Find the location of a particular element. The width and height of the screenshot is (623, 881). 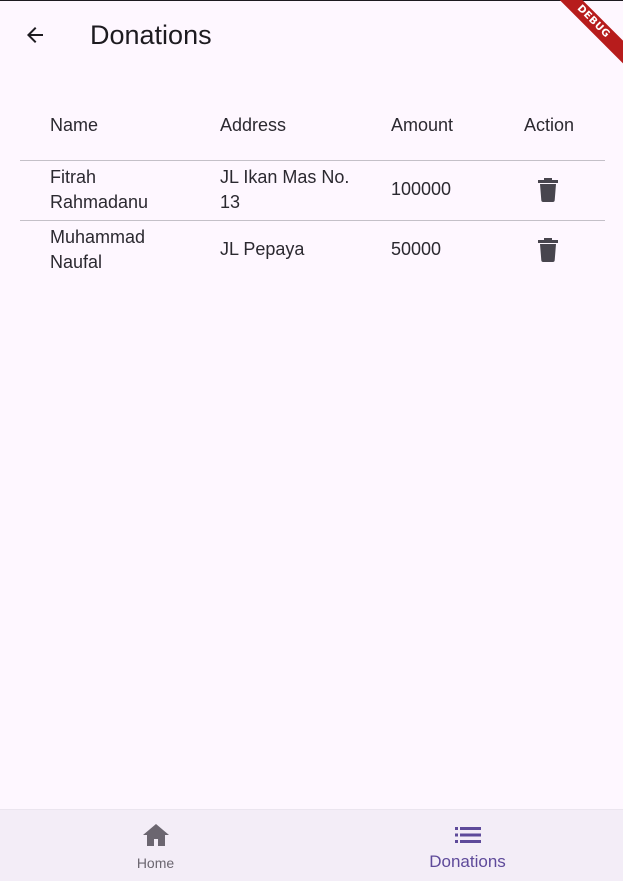

nav-item-home-label: Home is located at coordinates (155, 863).